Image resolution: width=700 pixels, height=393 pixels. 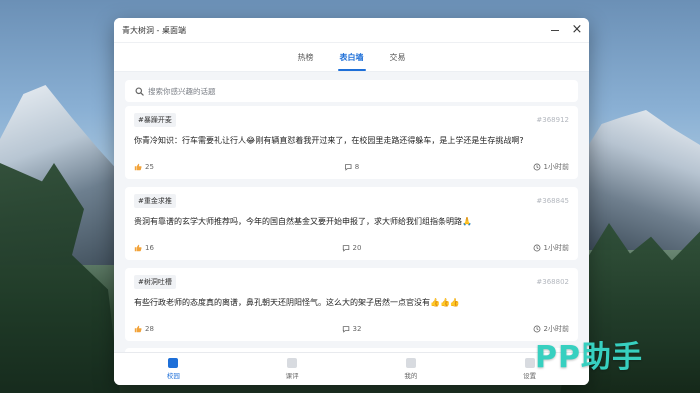 What do you see at coordinates (182, 91) in the screenshot?
I see `search-placeholder: 搜索你感兴趣的话题` at bounding box center [182, 91].